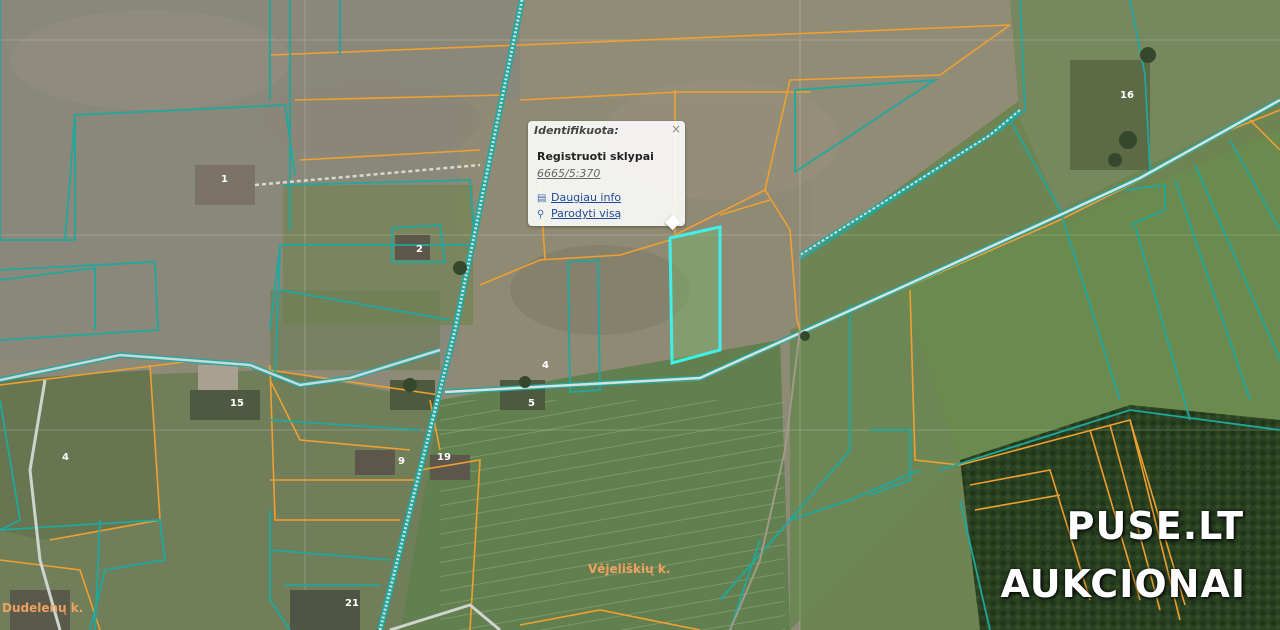 This screenshot has height=630, width=1280. What do you see at coordinates (586, 197) in the screenshot?
I see `more-info-label: Daugiau info` at bounding box center [586, 197].